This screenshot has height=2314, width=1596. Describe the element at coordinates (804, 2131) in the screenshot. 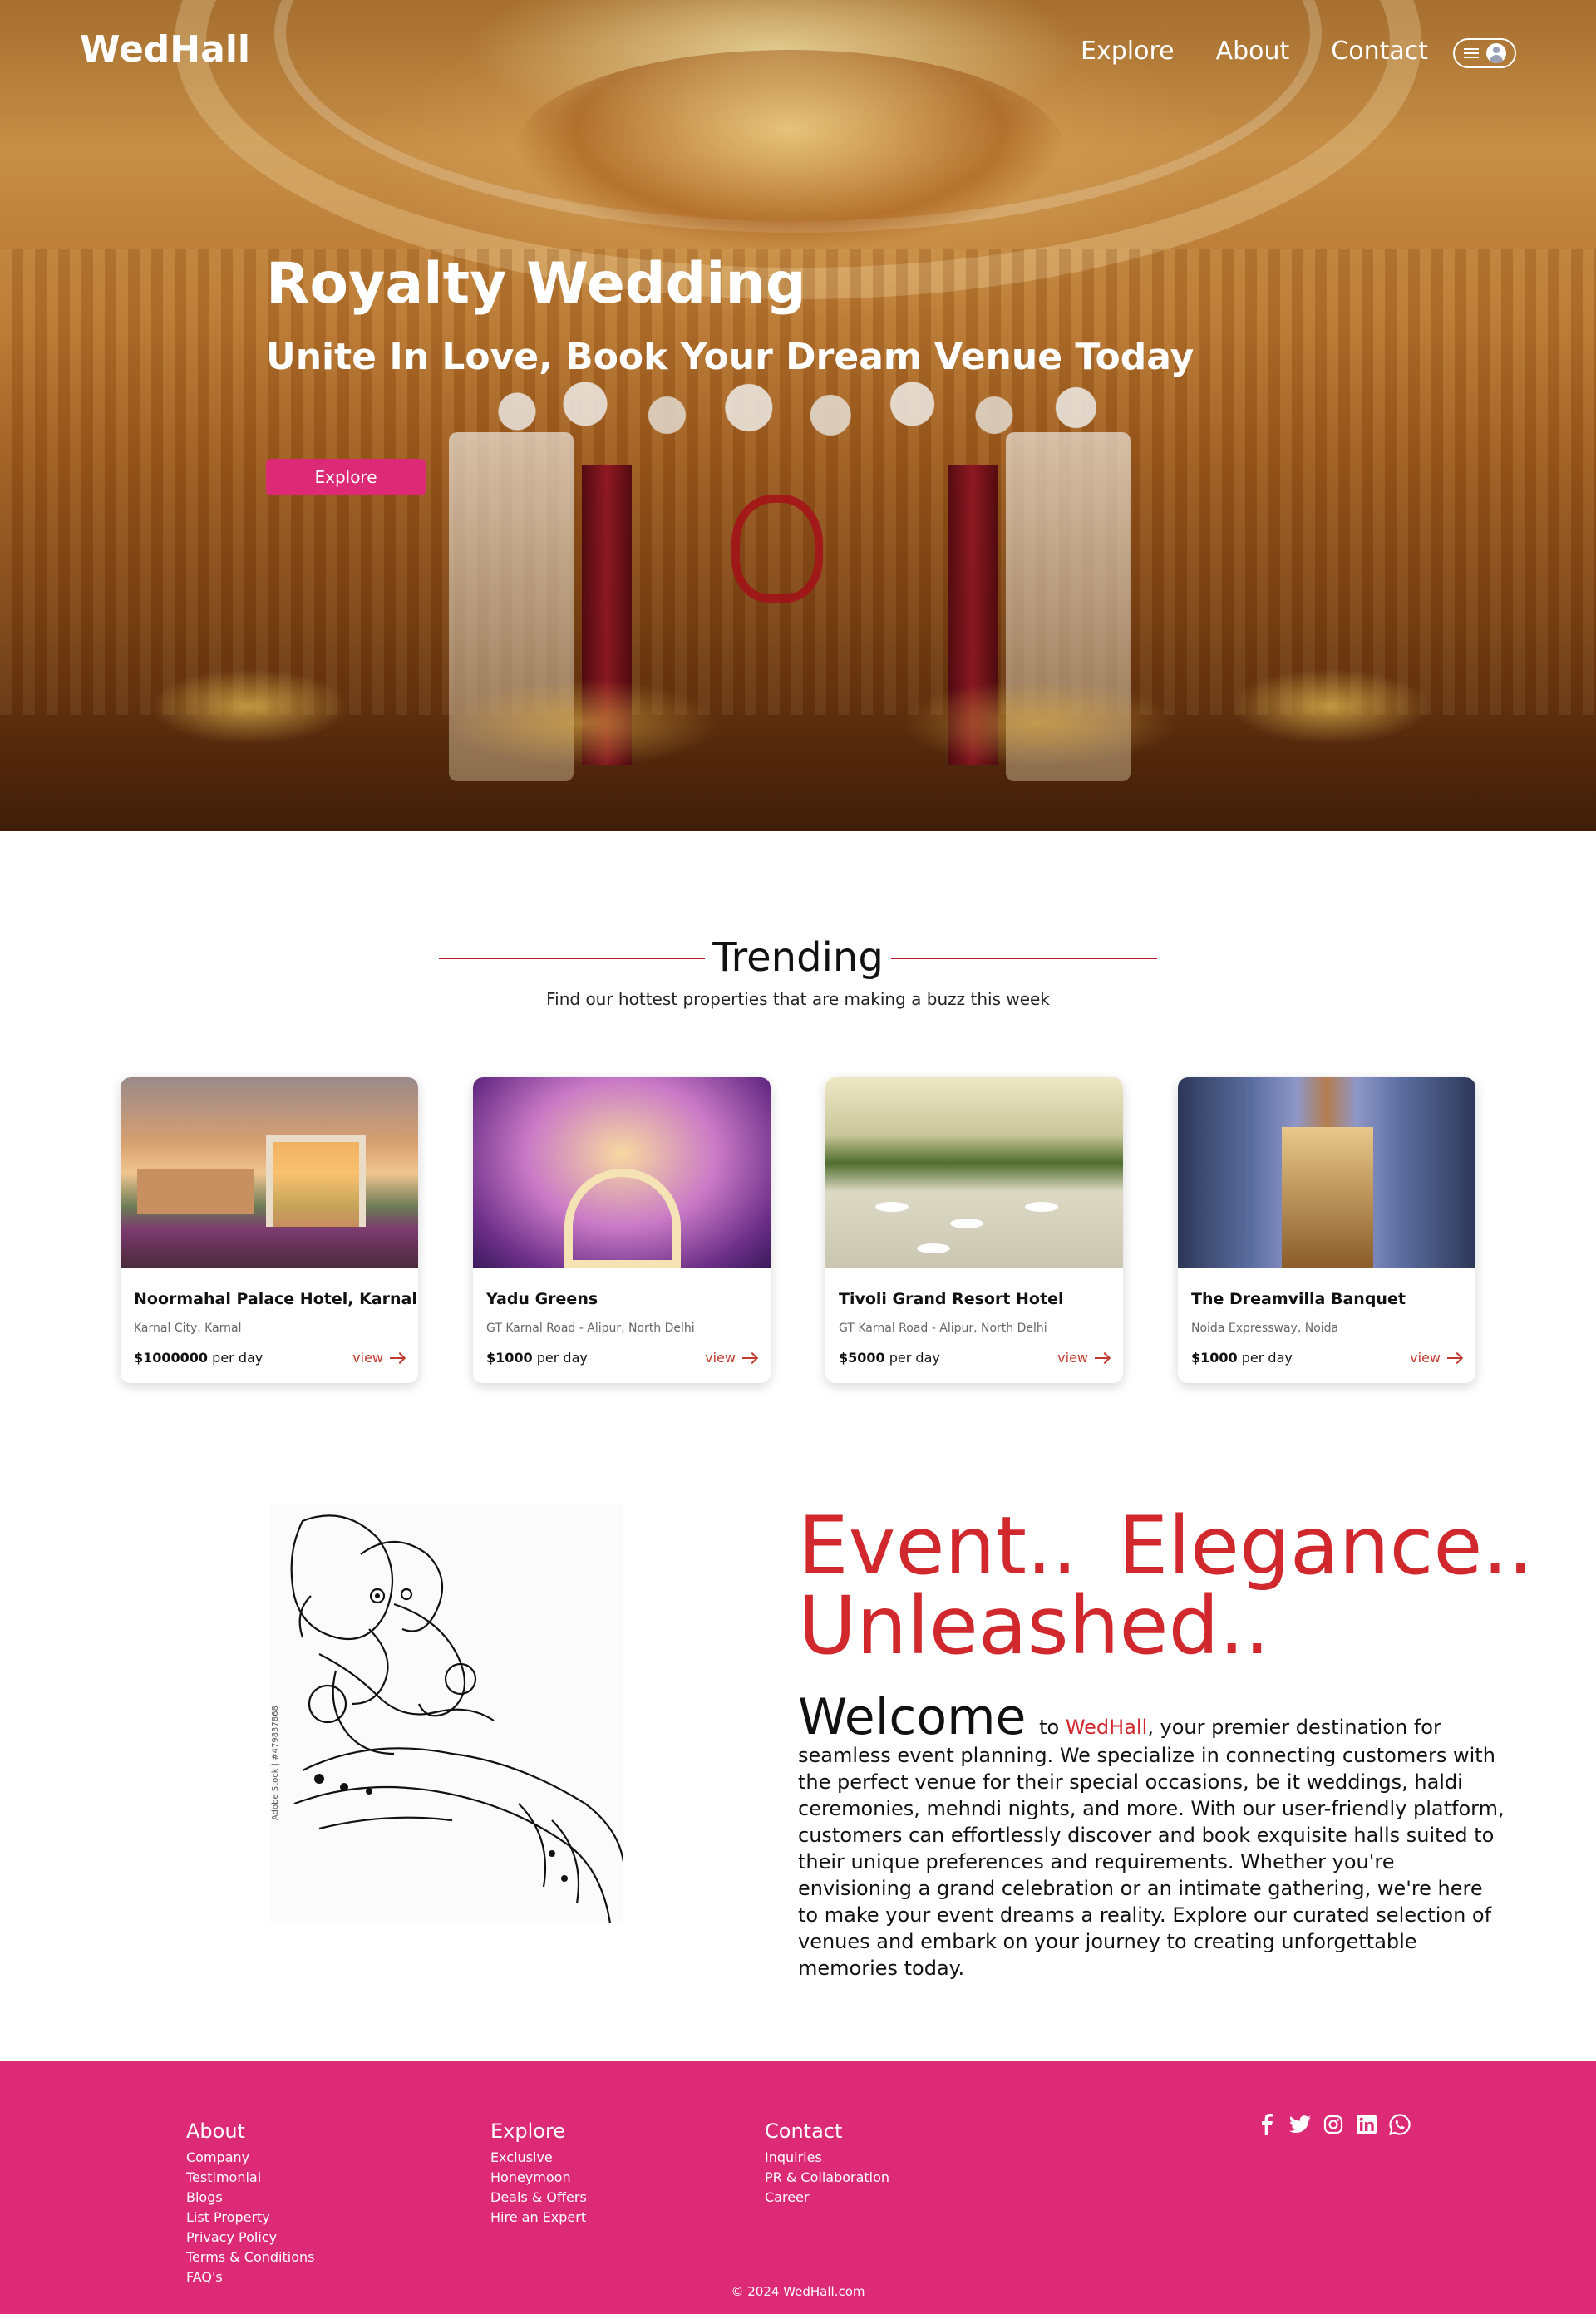

I see `footer-heading-contact: Contact` at that location.